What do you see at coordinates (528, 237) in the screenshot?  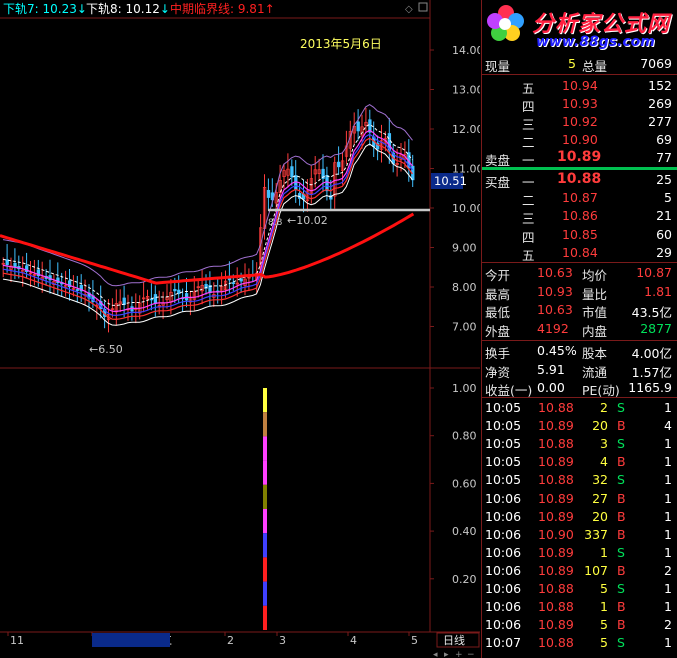 I see `bid-level: 四` at bounding box center [528, 237].